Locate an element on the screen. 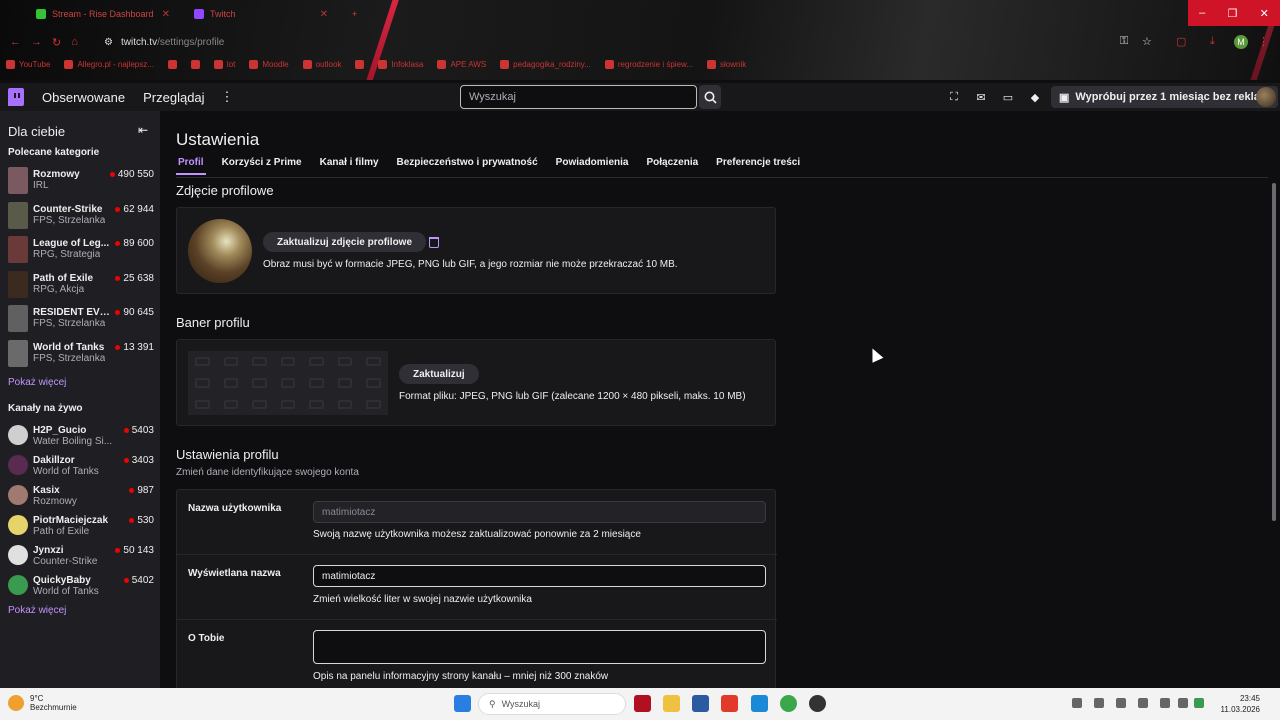  file-explorer-icon is located at coordinates (671, 703).